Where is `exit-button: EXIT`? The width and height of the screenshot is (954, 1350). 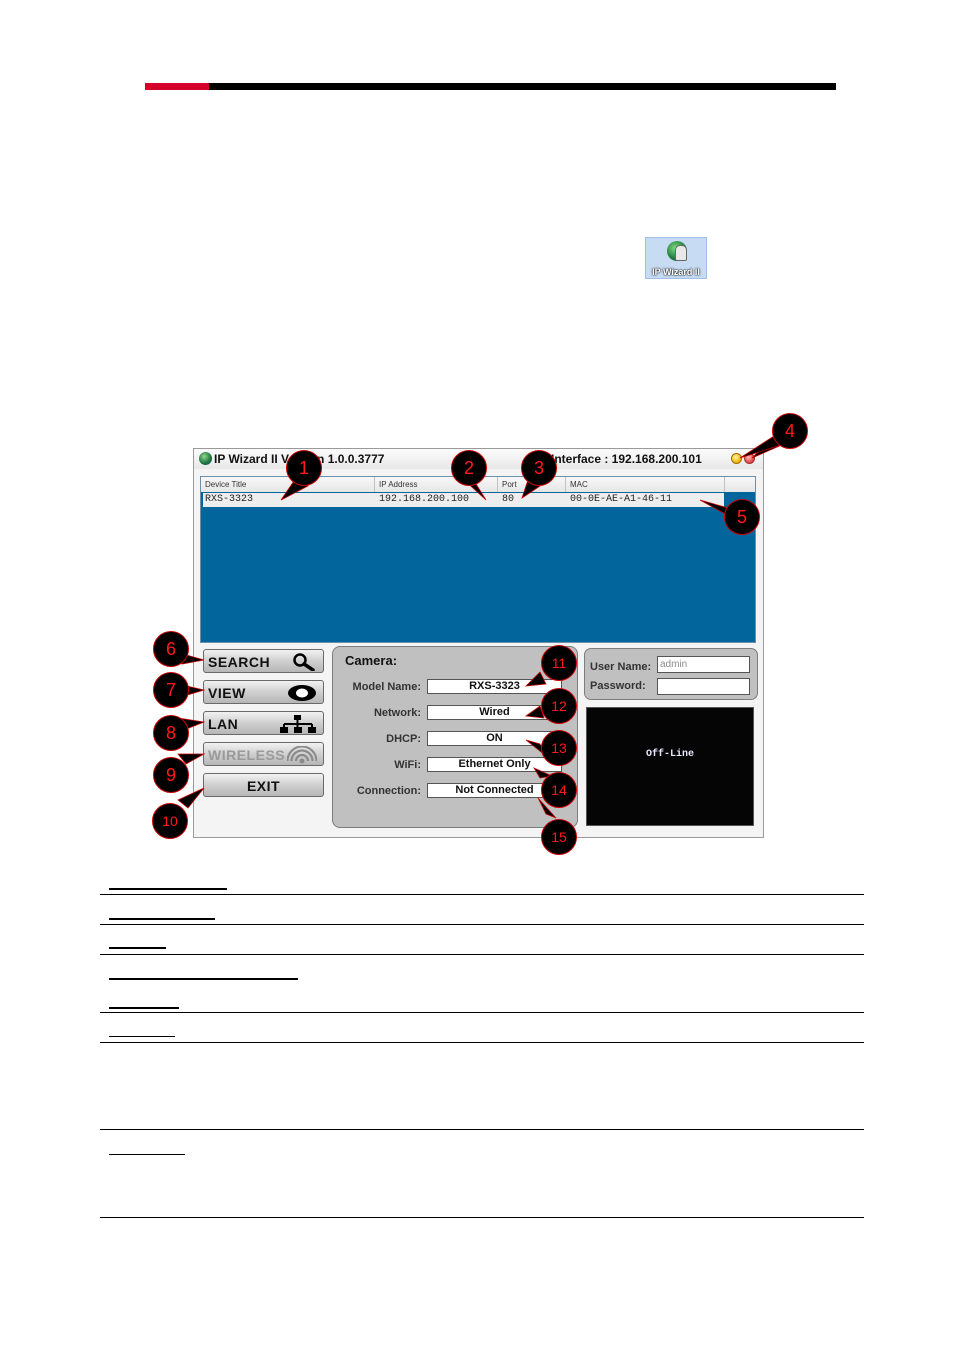
exit-button: EXIT is located at coordinates (263, 785).